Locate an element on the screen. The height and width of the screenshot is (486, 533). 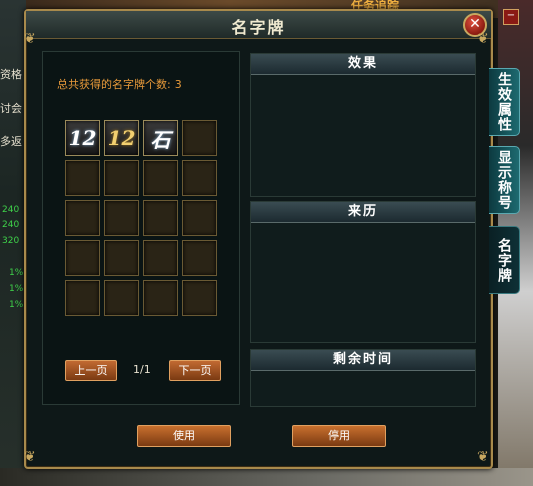
bg-number-1: 240 is located at coordinates (11, 210).